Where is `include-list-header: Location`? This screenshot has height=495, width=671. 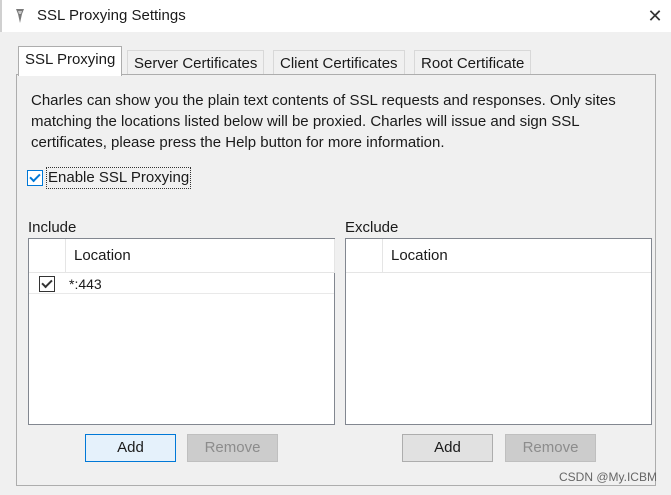 include-list-header: Location is located at coordinates (182, 256).